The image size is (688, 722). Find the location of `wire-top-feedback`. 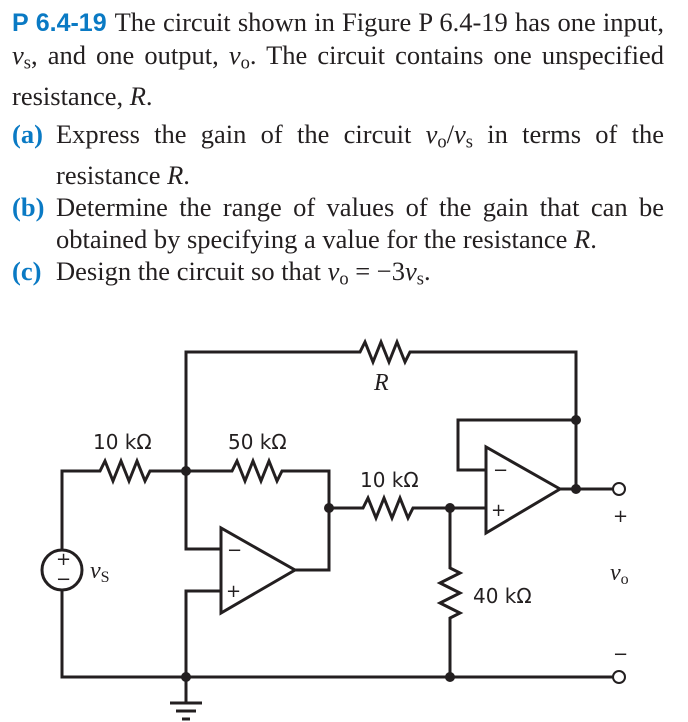

wire-top-feedback is located at coordinates (381, 413).